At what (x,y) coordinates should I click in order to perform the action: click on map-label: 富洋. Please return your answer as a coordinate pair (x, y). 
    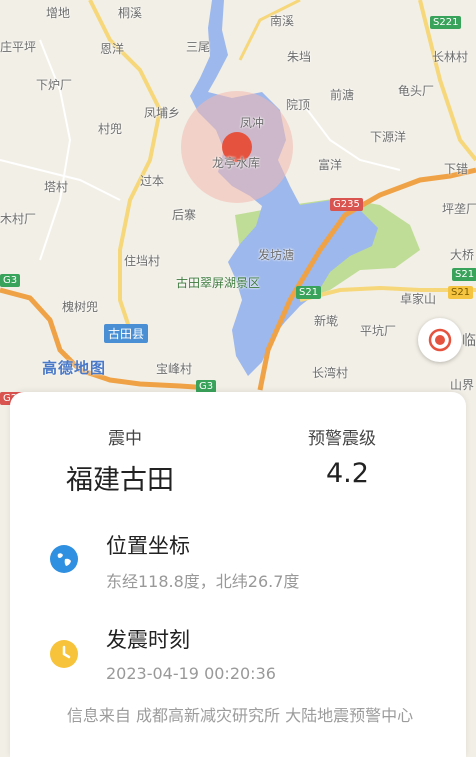
    Looking at the image, I should click on (330, 165).